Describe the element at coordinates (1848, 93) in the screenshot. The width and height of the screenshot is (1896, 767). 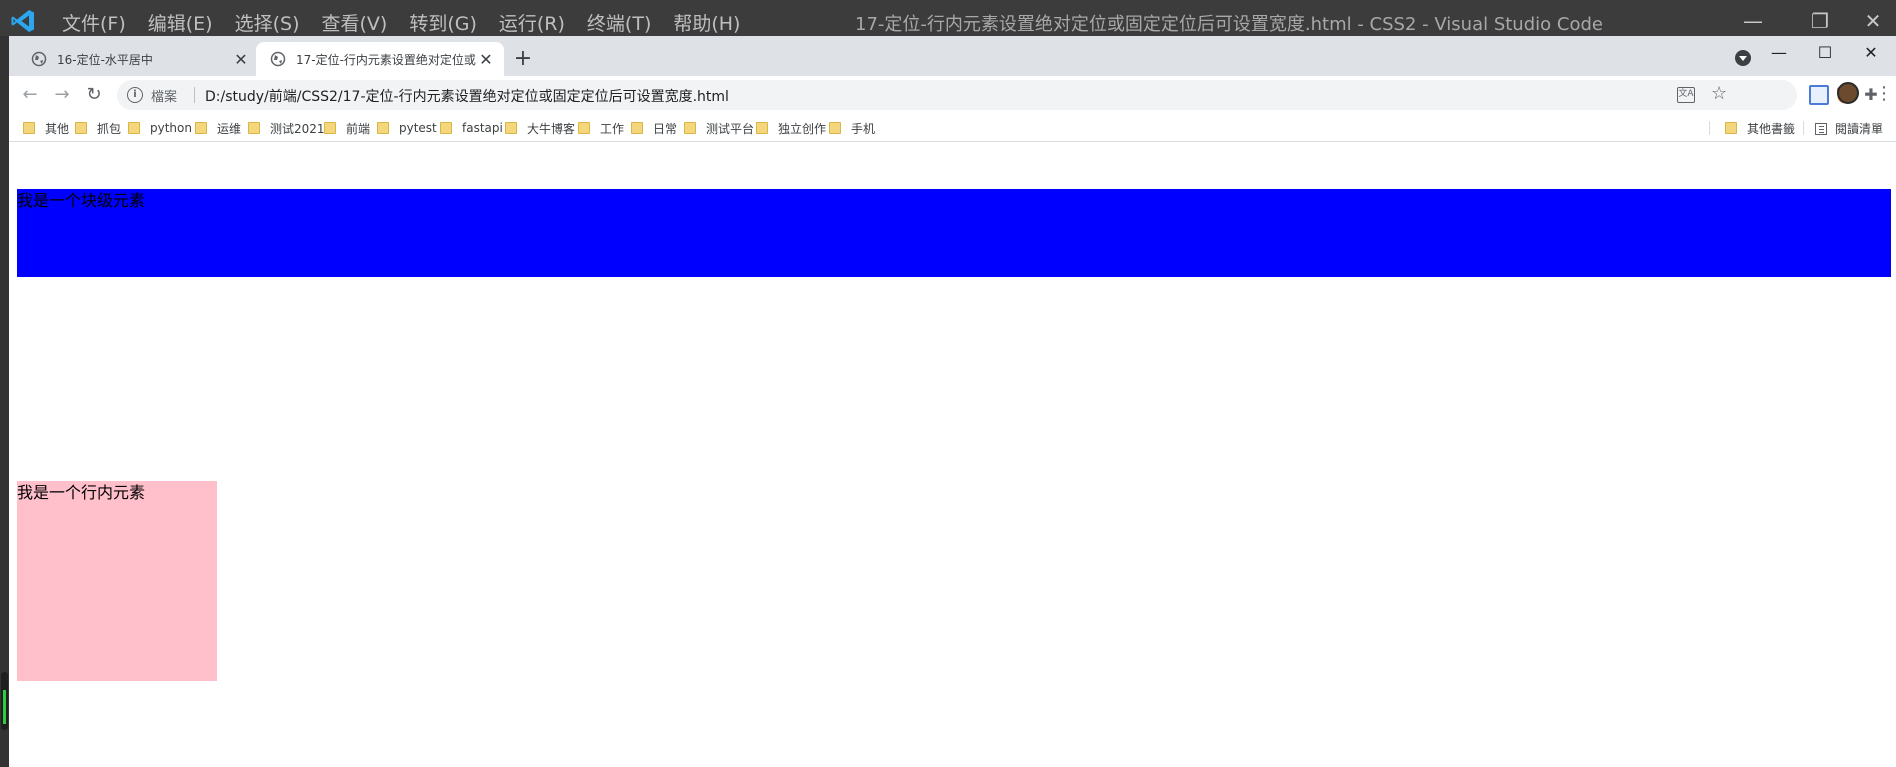
I see `profile-avatar` at that location.